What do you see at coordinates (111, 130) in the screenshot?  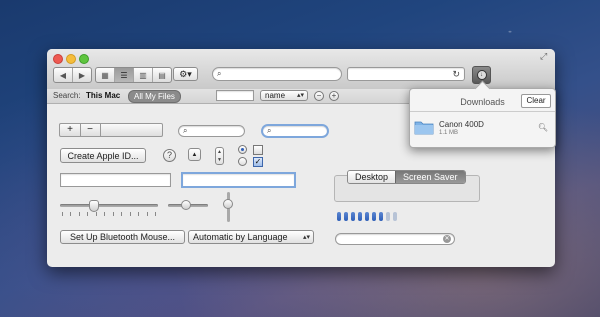 I see `add-remove-bar: + −` at bounding box center [111, 130].